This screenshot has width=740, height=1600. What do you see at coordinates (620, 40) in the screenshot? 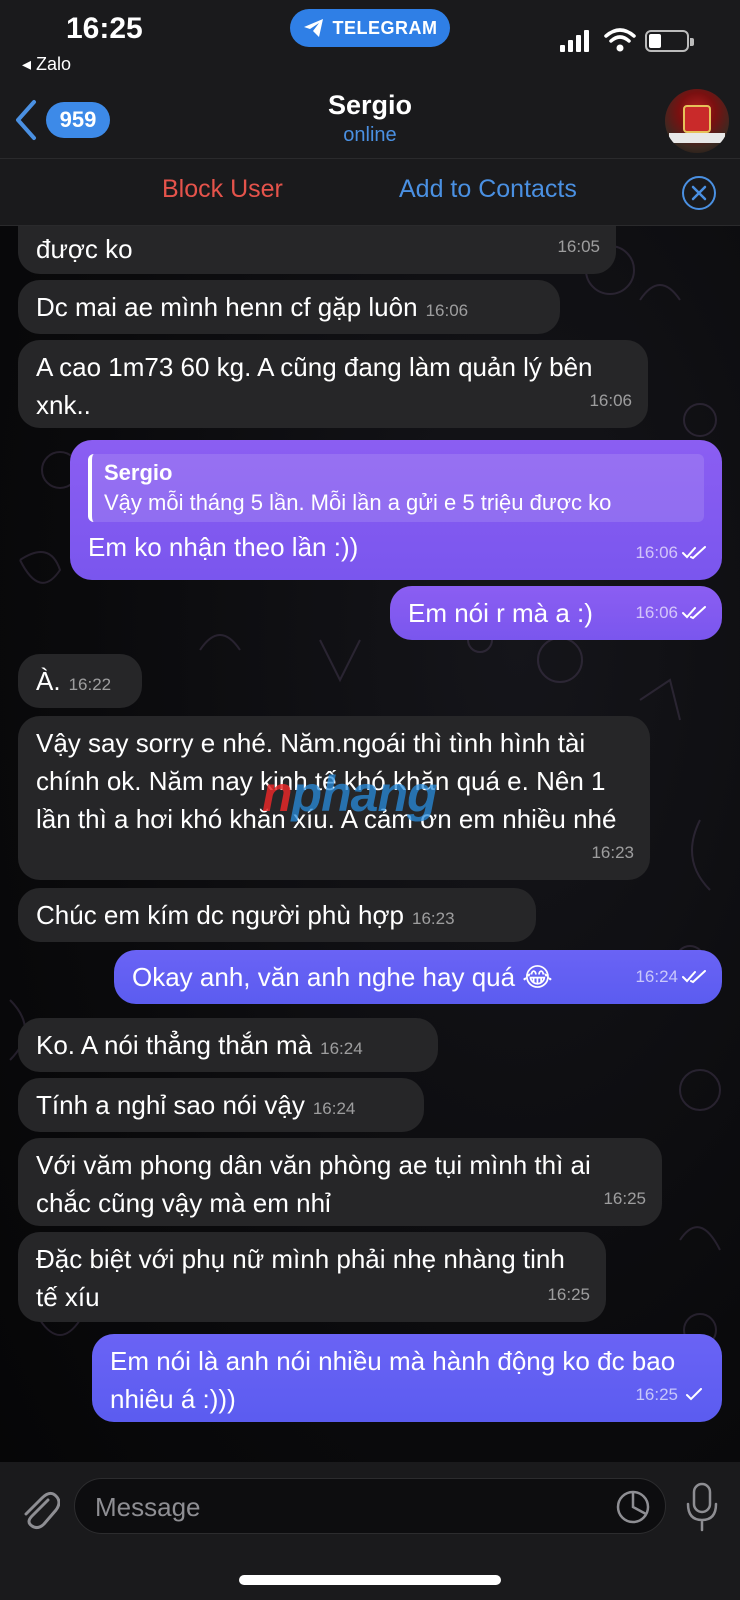
I see `wifi-icon` at bounding box center [620, 40].